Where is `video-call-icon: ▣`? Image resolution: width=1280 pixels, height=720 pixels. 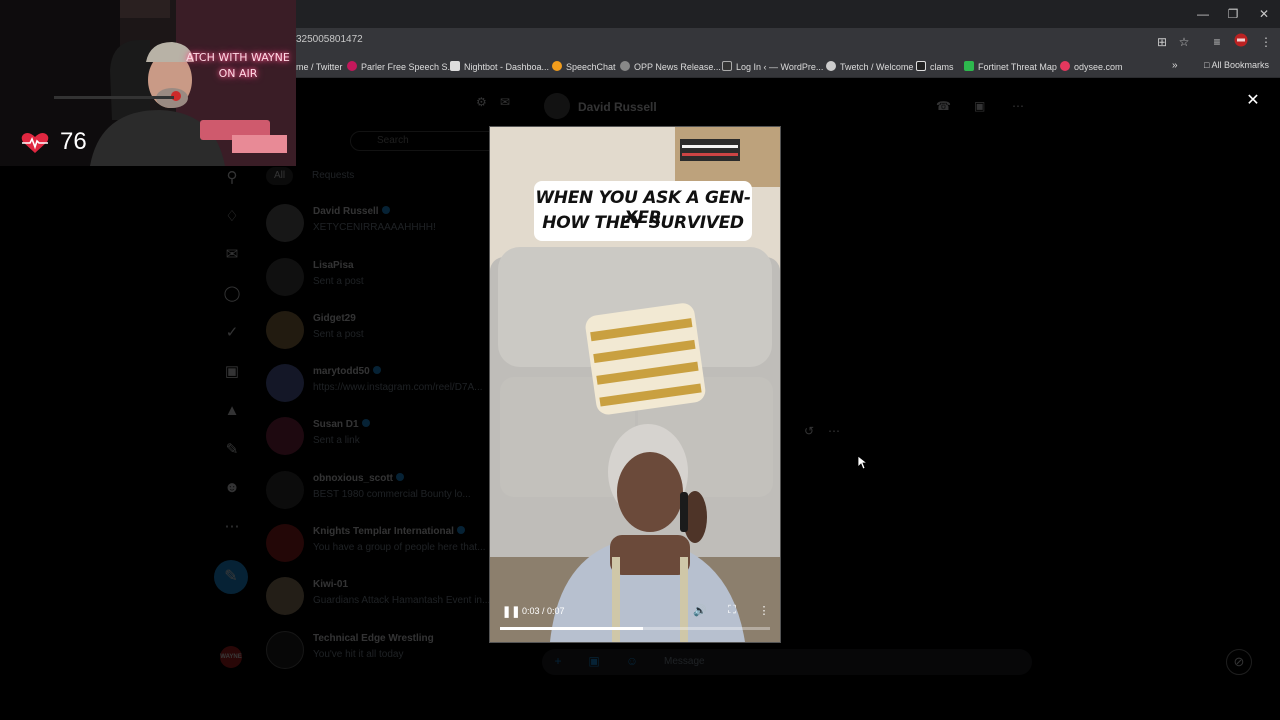
video-call-icon: ▣ is located at coordinates (982, 107).